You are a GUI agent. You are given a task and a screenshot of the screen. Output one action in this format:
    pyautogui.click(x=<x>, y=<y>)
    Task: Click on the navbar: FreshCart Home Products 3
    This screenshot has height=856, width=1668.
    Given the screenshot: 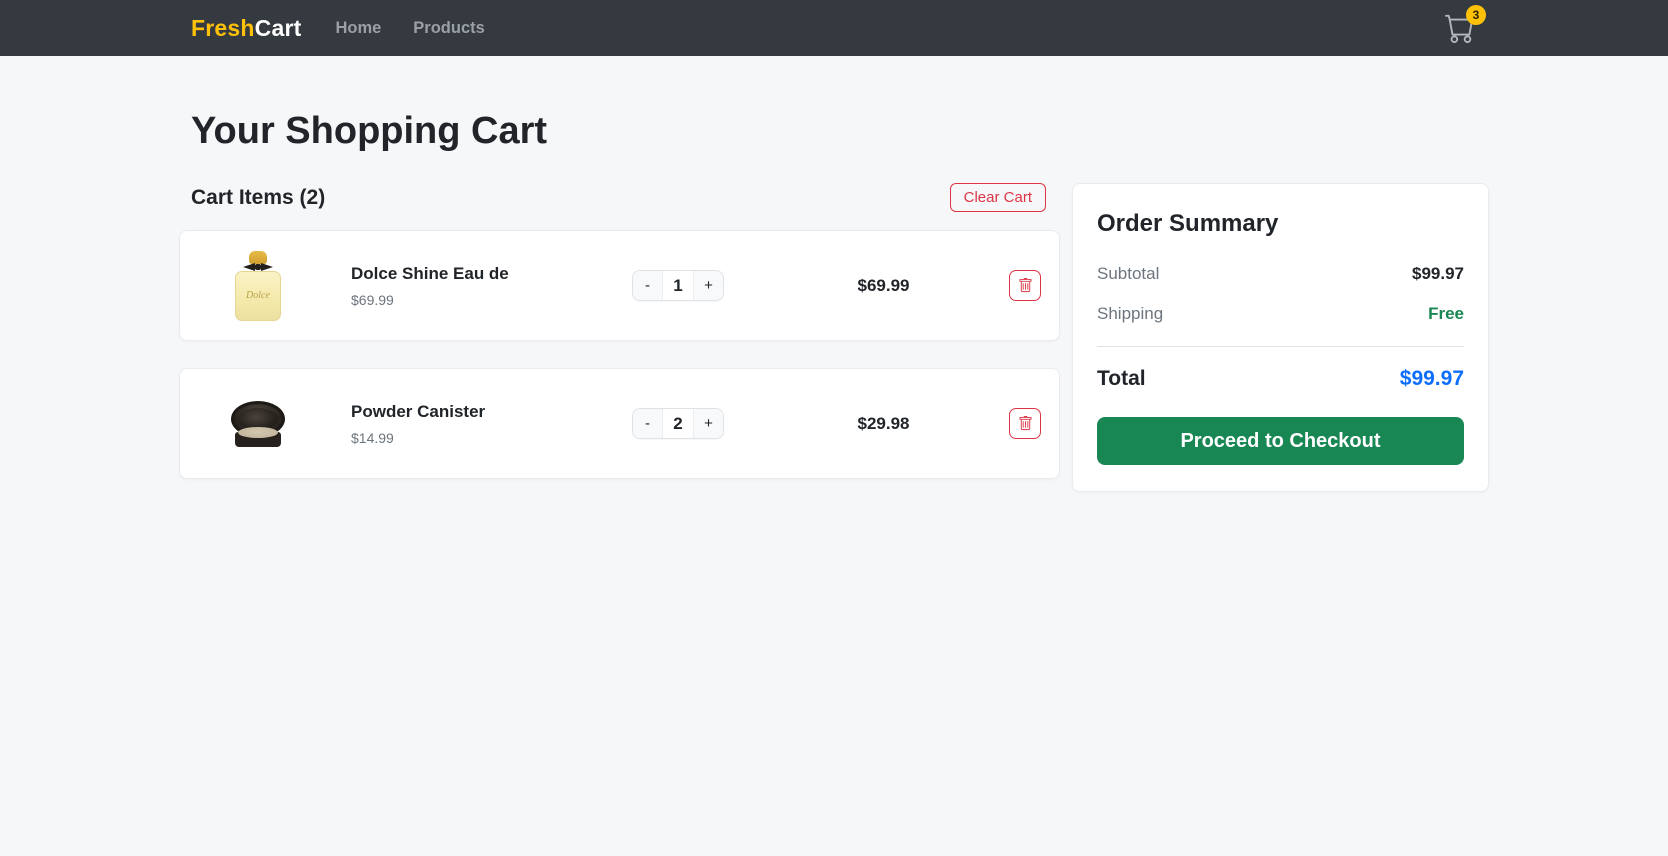 What is the action you would take?
    pyautogui.click(x=834, y=28)
    